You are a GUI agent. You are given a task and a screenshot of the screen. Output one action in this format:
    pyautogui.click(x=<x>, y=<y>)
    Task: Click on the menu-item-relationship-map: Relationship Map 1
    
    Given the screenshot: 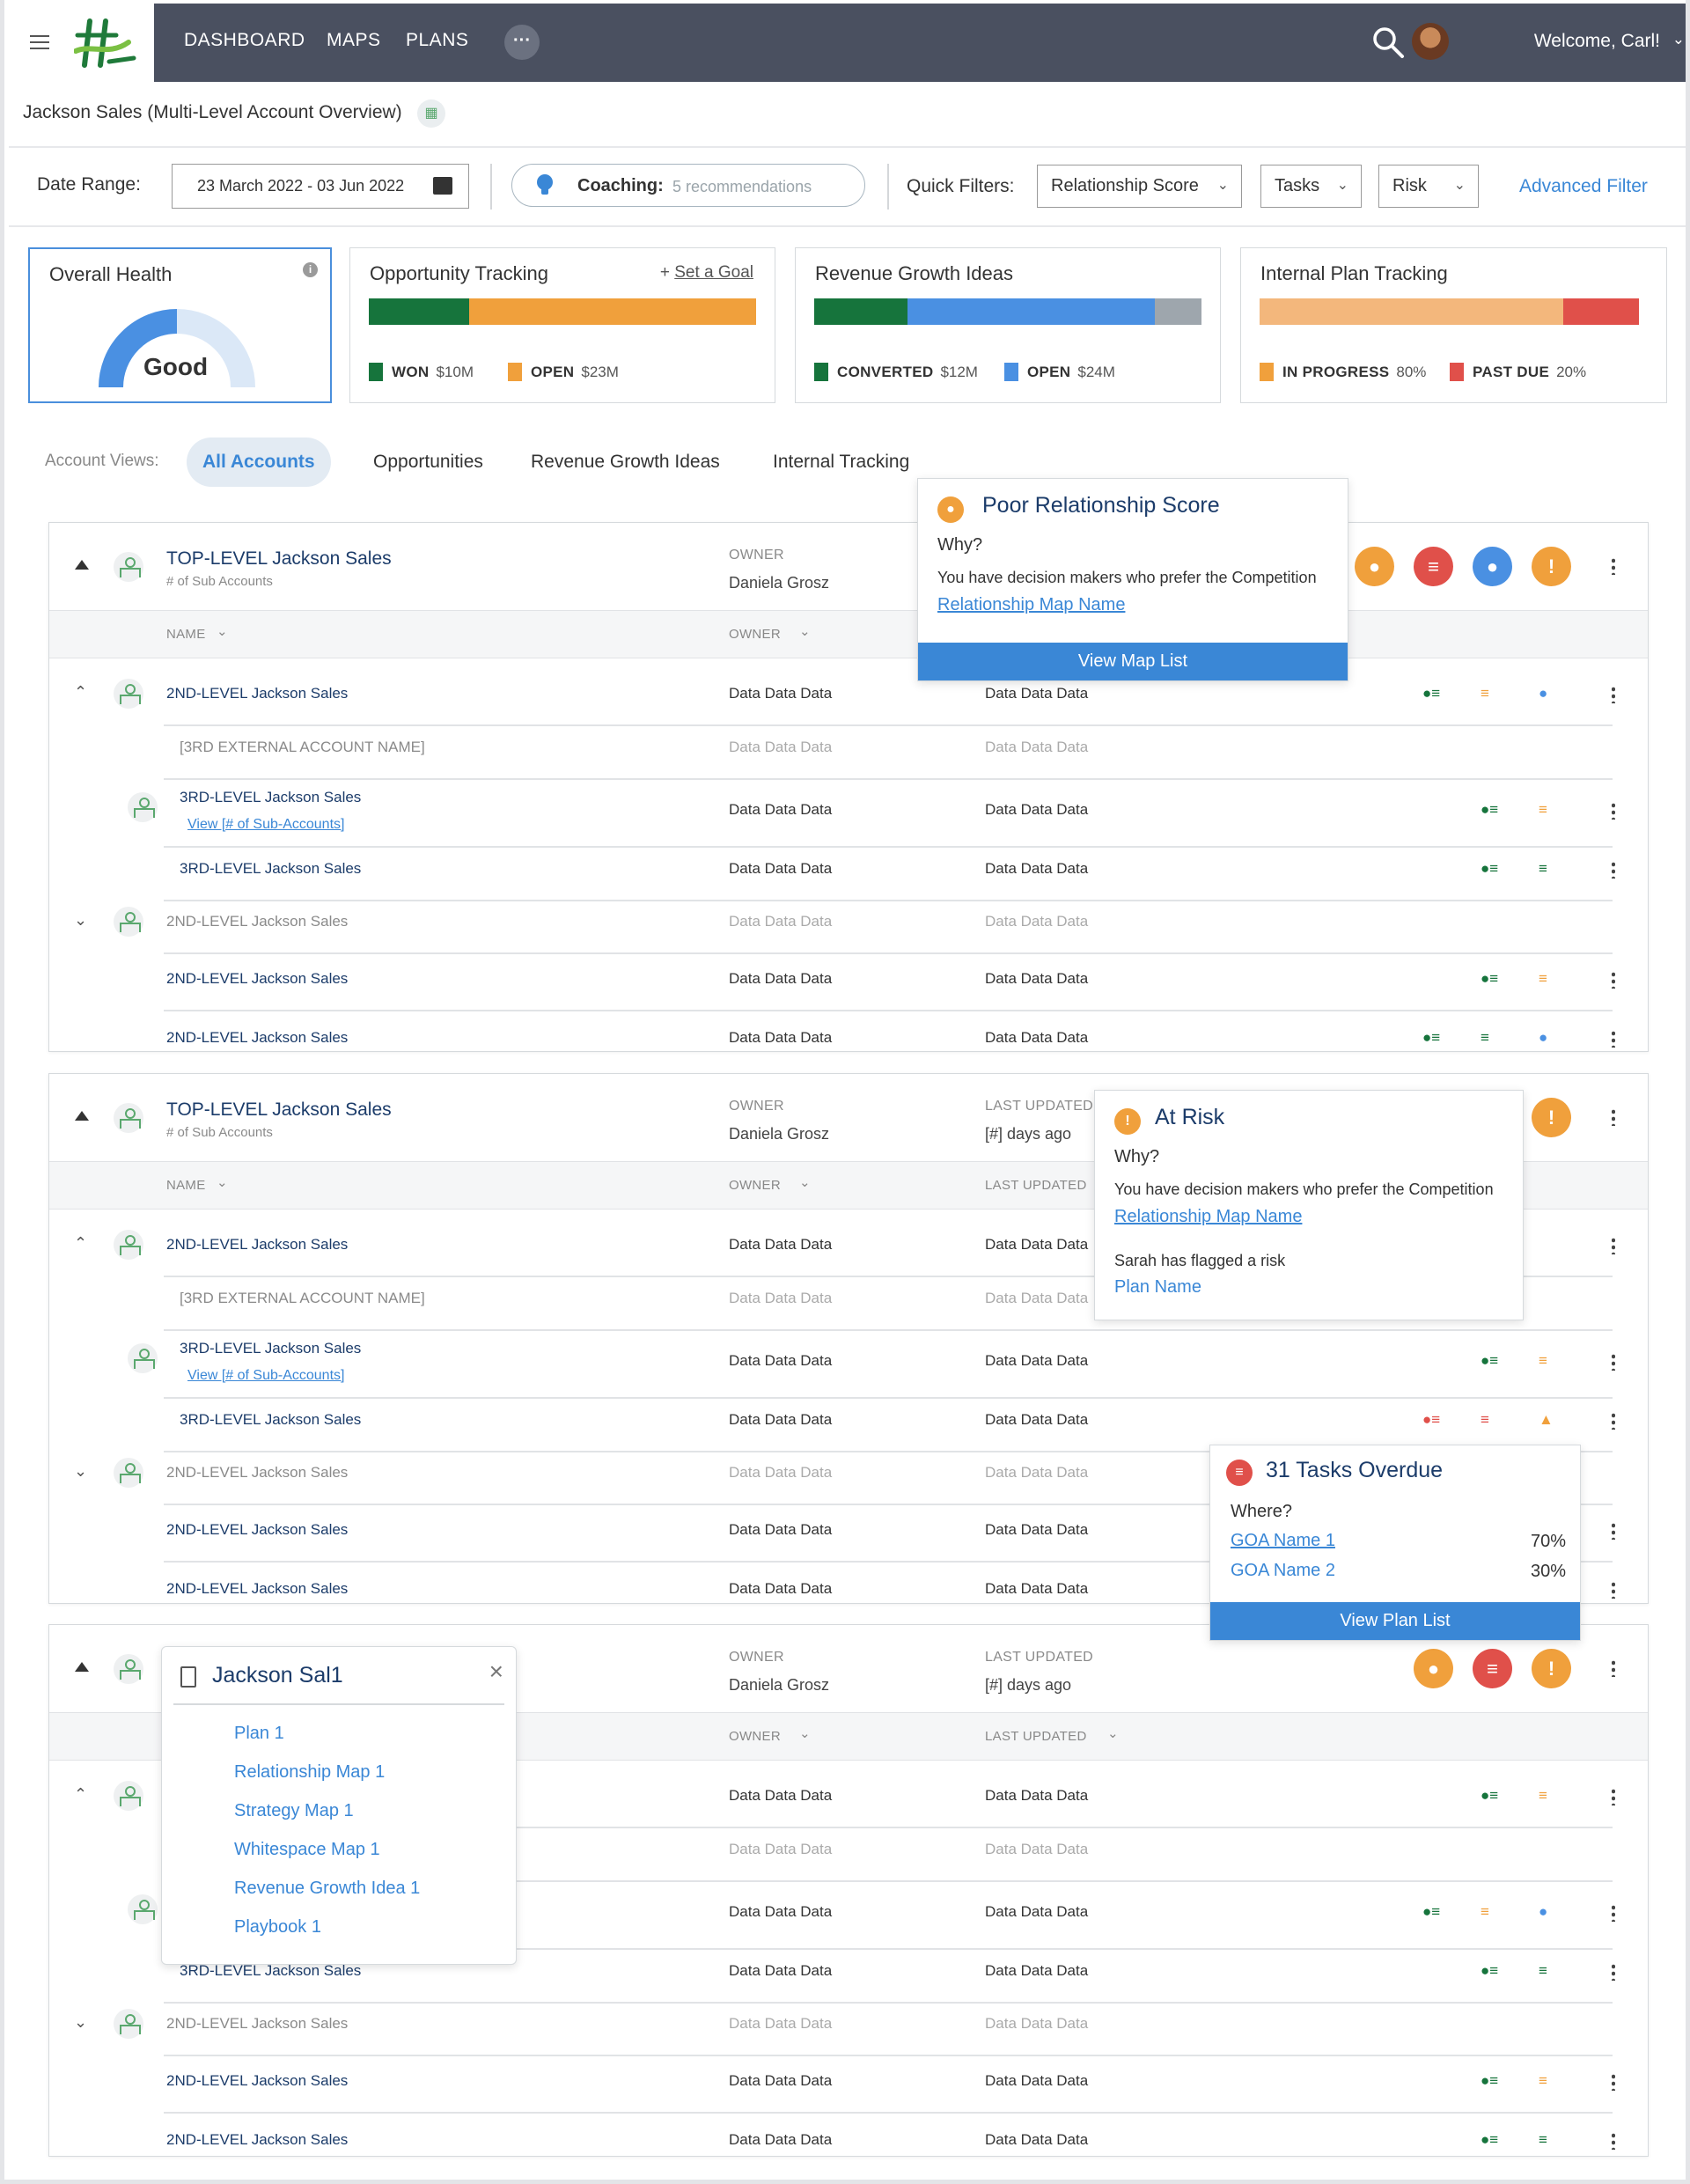 What is the action you would take?
    pyautogui.click(x=309, y=1772)
    